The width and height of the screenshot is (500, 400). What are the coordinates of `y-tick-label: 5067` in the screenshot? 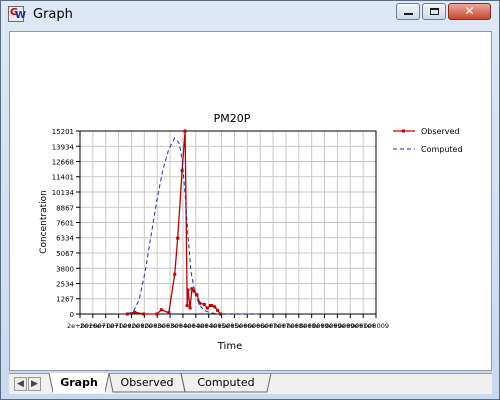 It's located at (65, 254).